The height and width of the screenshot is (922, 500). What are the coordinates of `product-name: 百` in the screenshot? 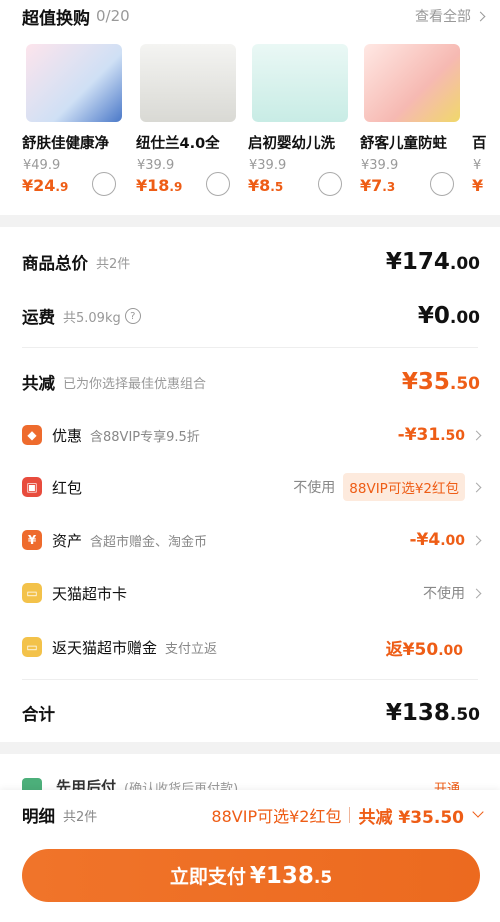 It's located at (479, 144).